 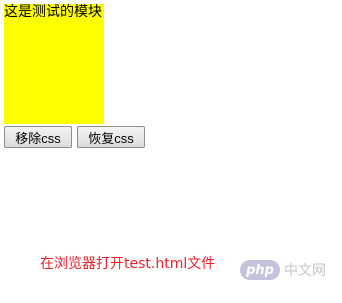 I want to click on instruction-caption: 在浏览器打开test.html文件, so click(x=128, y=264).